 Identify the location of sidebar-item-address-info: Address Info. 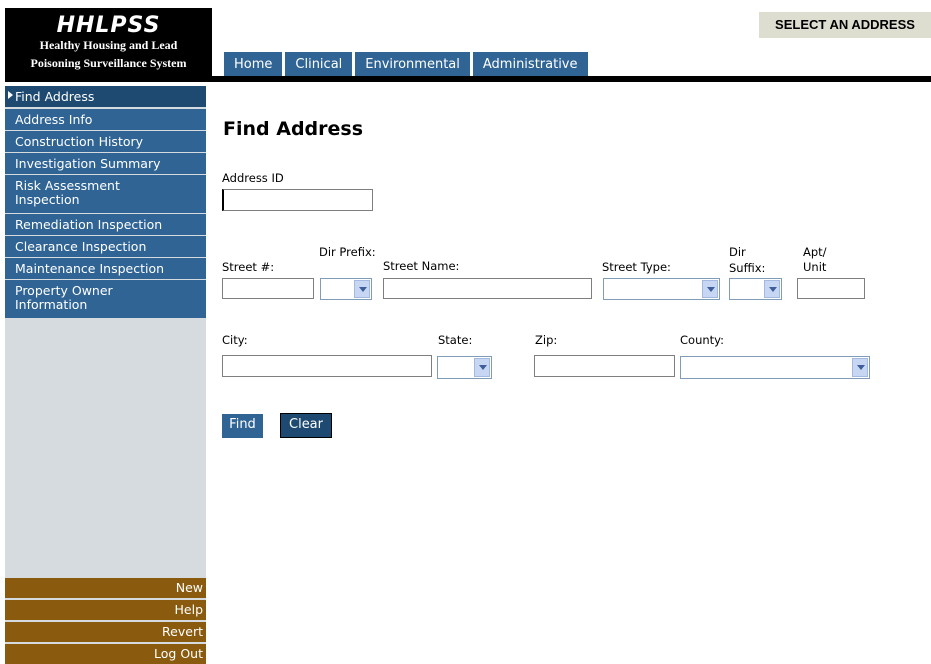
(105, 119).